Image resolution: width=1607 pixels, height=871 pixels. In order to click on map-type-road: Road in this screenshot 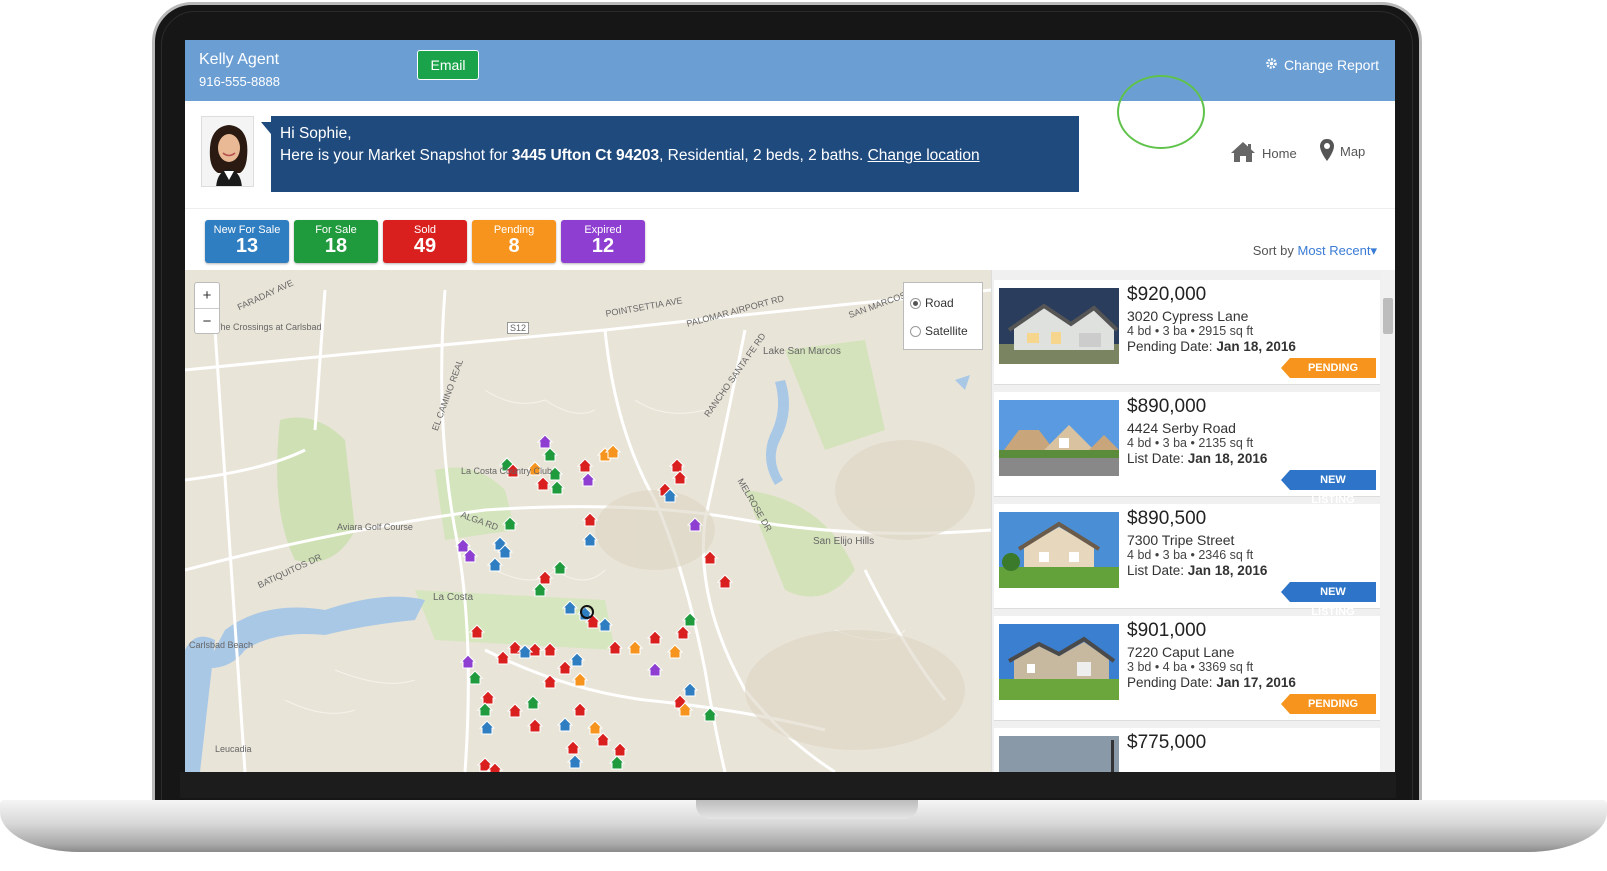, I will do `click(943, 303)`.